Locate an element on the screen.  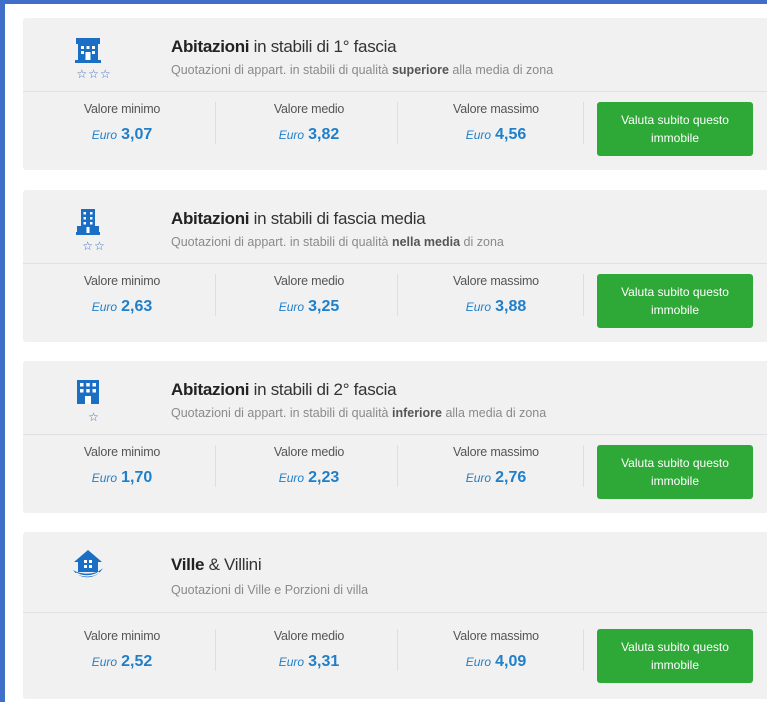
max-value-cell: Valore massimo Euro 4,09 is located at coordinates (496, 658).